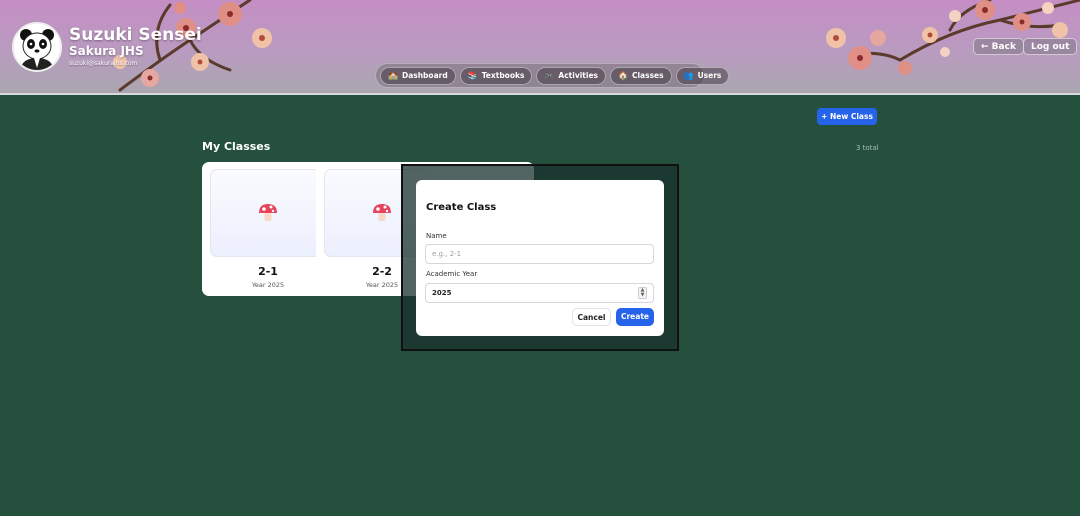 This screenshot has width=1080, height=516. What do you see at coordinates (393, 75) in the screenshot?
I see `school-icon: 🏫` at bounding box center [393, 75].